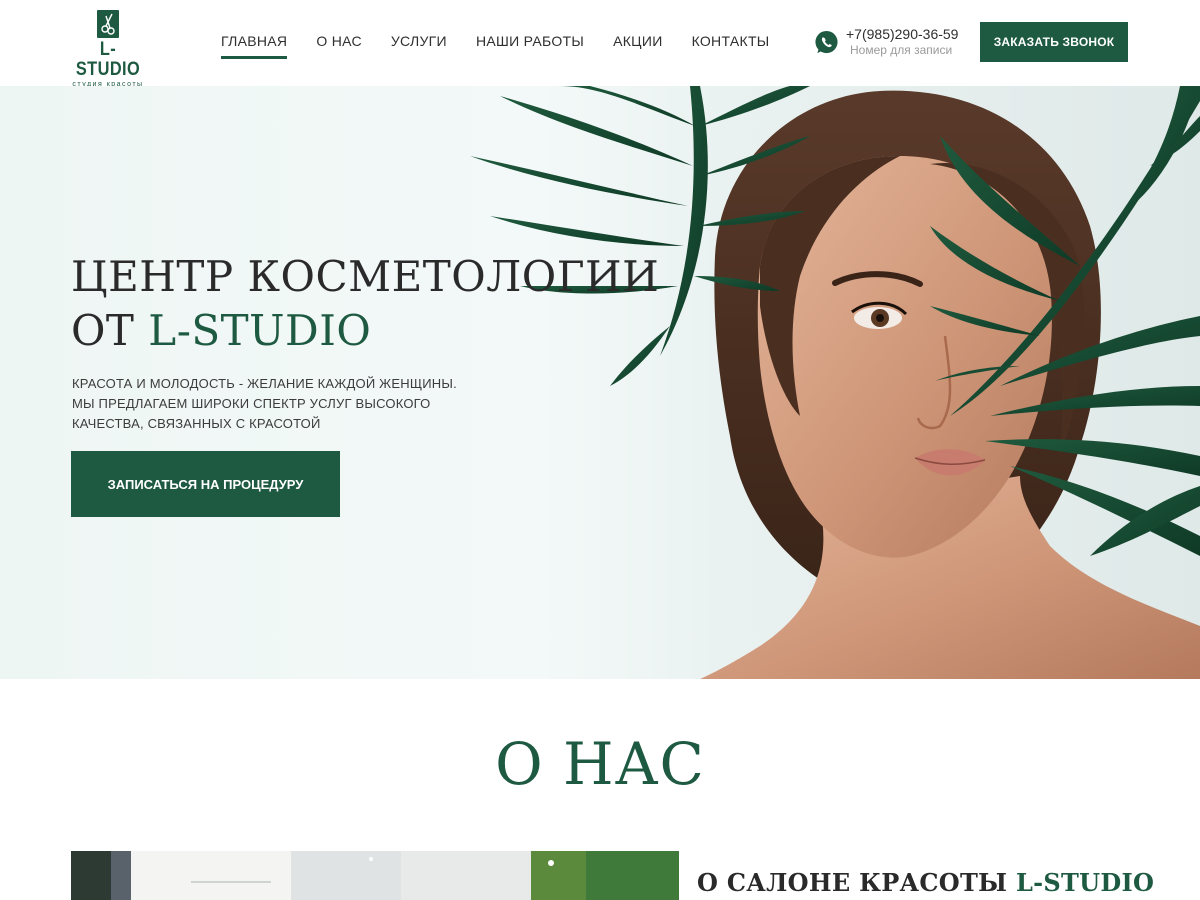 This screenshot has width=1200, height=900. What do you see at coordinates (254, 46) in the screenshot?
I see `nav-item-home: ГЛАВНАЯ` at bounding box center [254, 46].